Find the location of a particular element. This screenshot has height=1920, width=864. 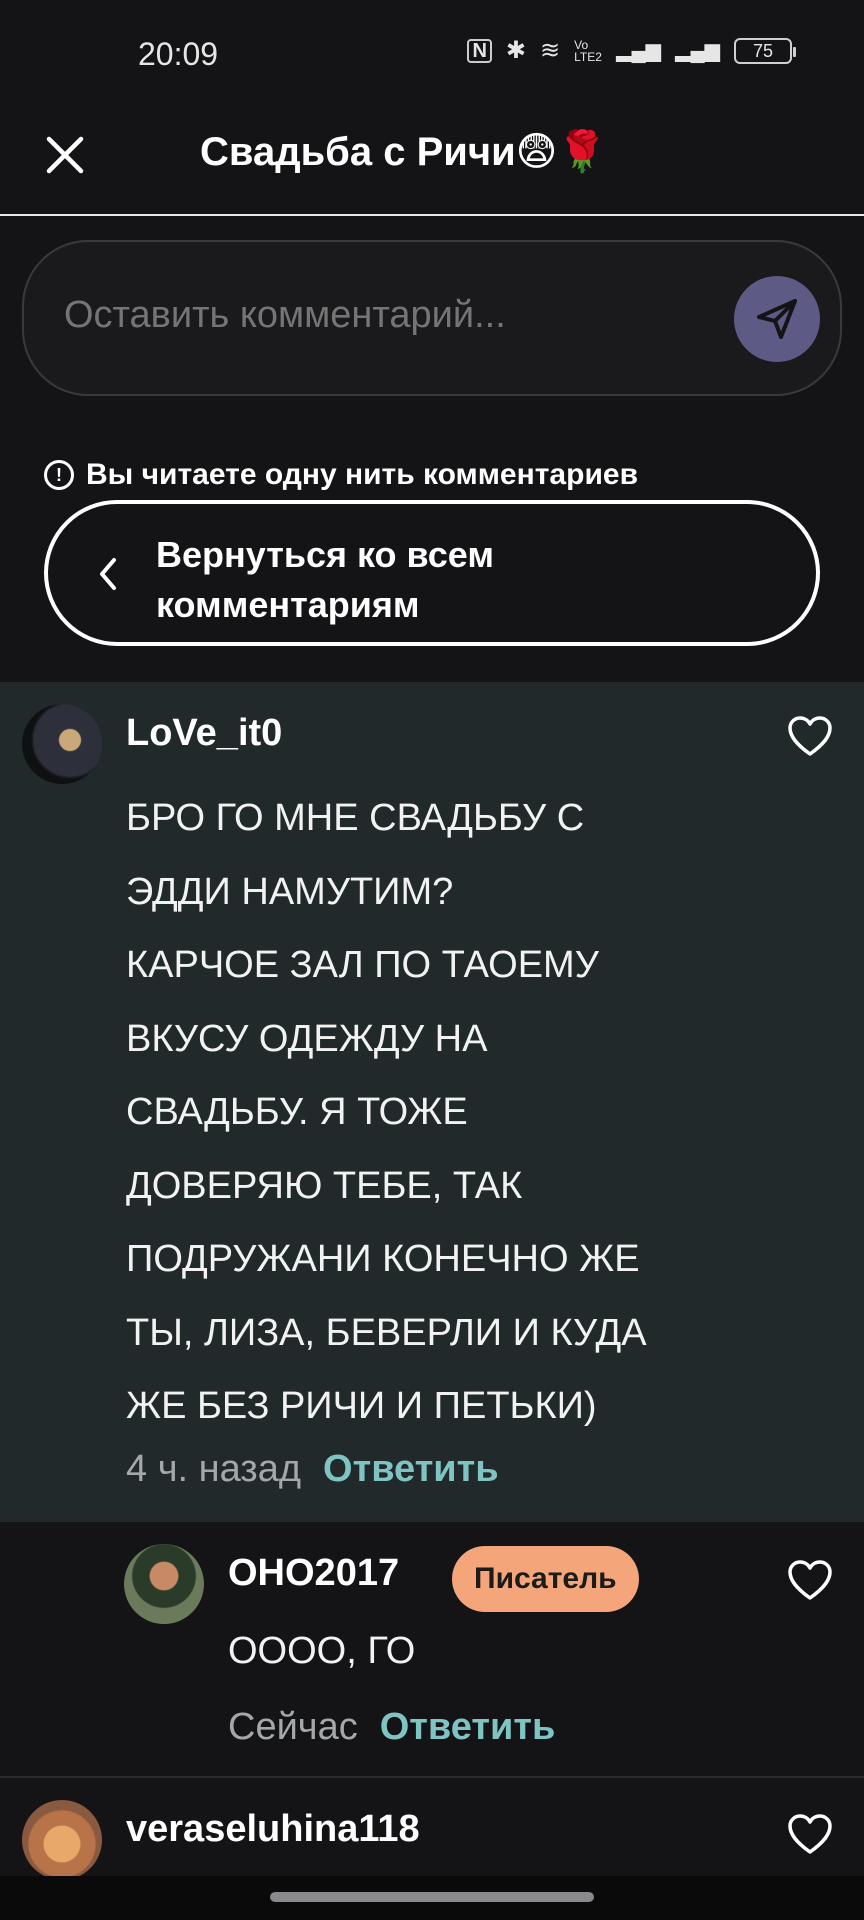

close-icon is located at coordinates (65, 155).